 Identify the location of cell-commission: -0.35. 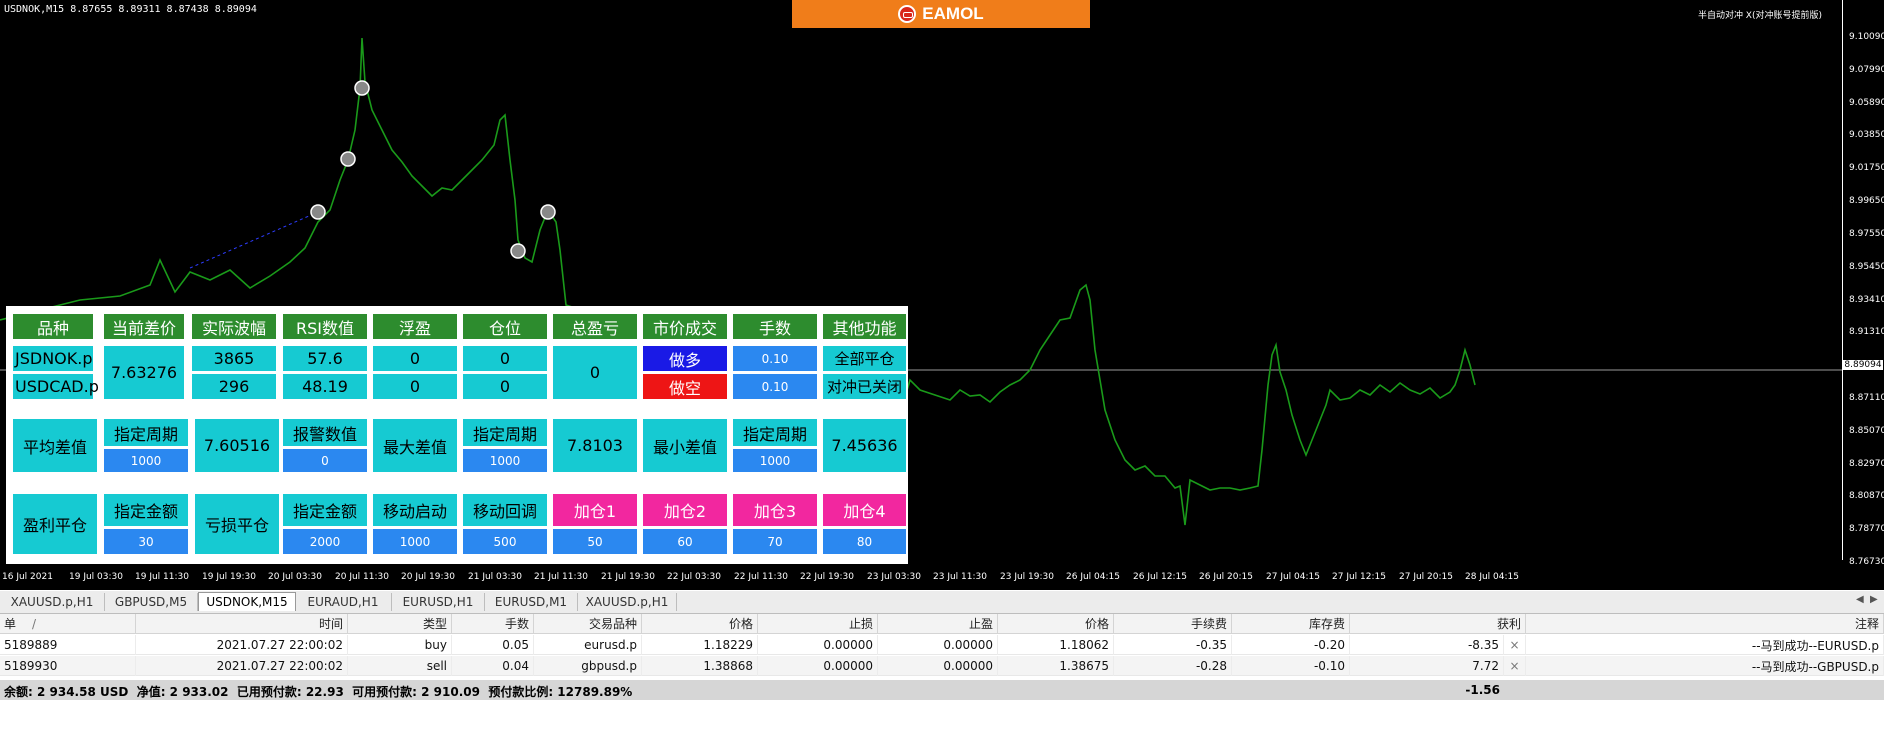
(1173, 645).